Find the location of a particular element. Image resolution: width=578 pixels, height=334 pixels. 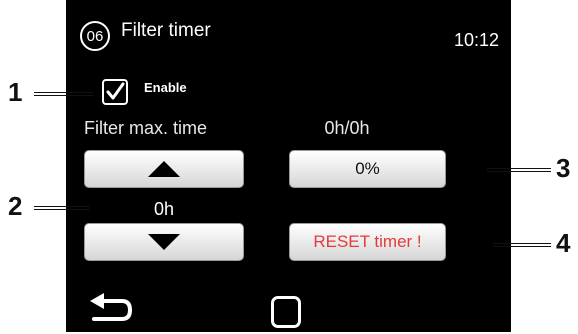

decrease-button is located at coordinates (164, 242).